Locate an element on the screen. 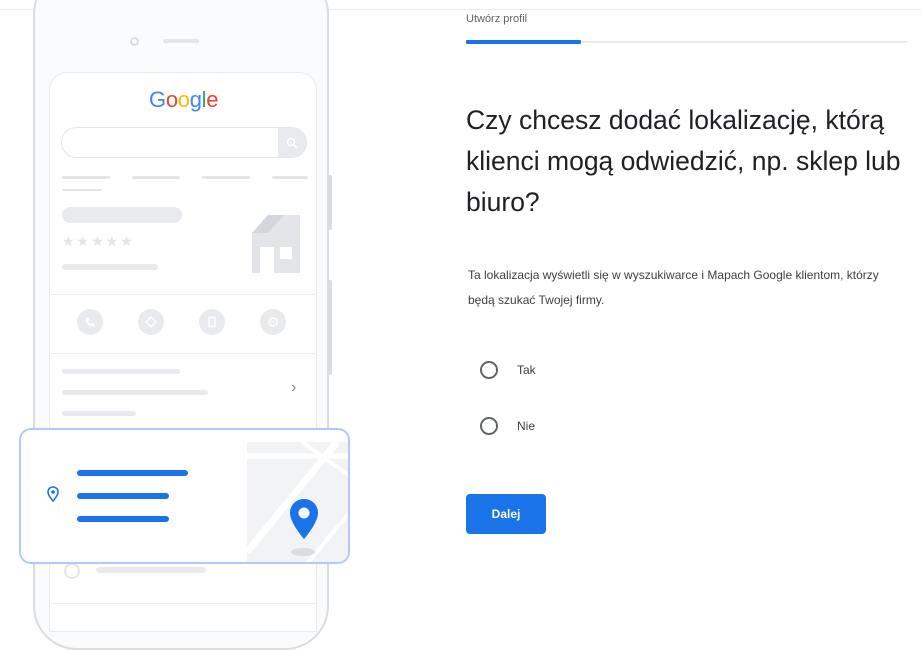 The height and width of the screenshot is (650, 921). mock-search-bar is located at coordinates (184, 142).